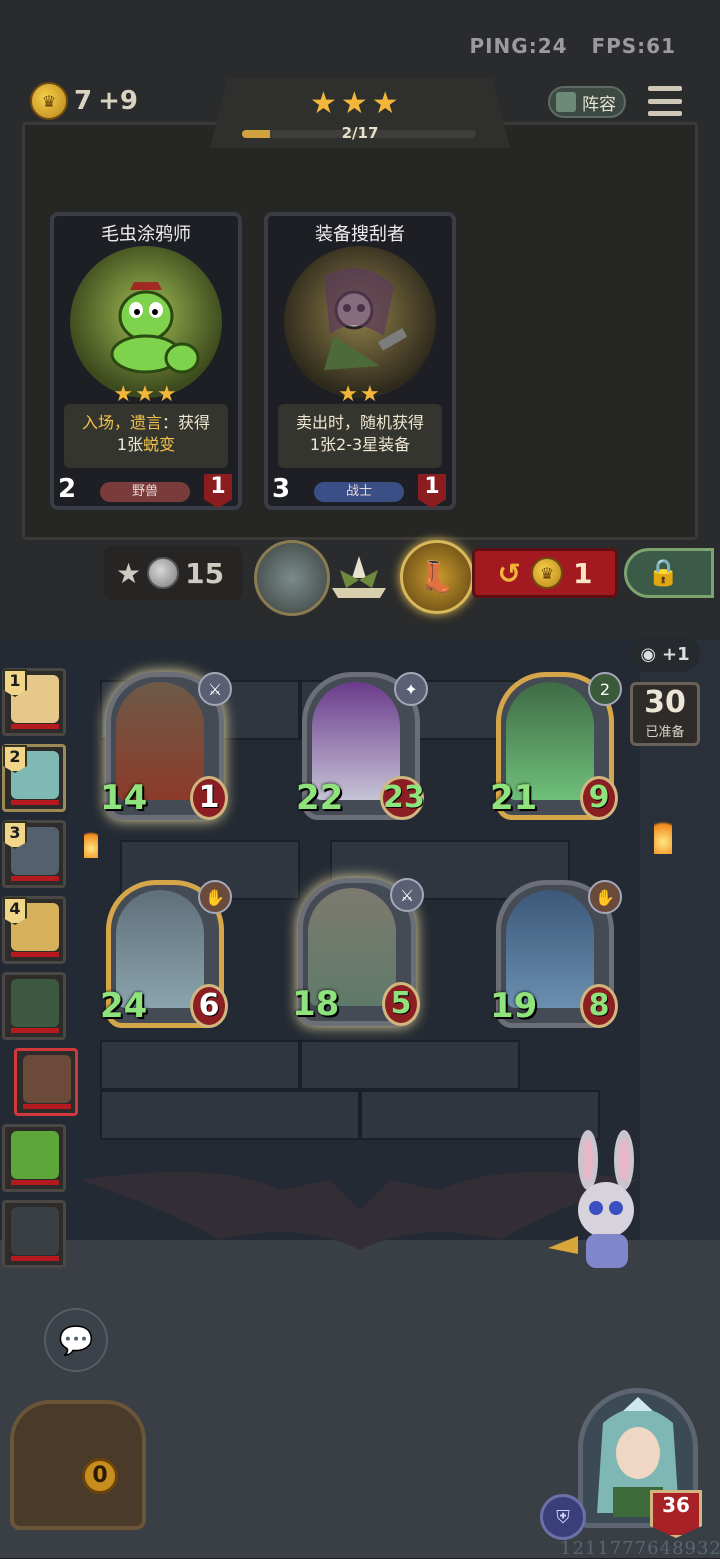 This screenshot has height=1559, width=720. What do you see at coordinates (163, 573) in the screenshot?
I see `silver-coin-icon` at bounding box center [163, 573].